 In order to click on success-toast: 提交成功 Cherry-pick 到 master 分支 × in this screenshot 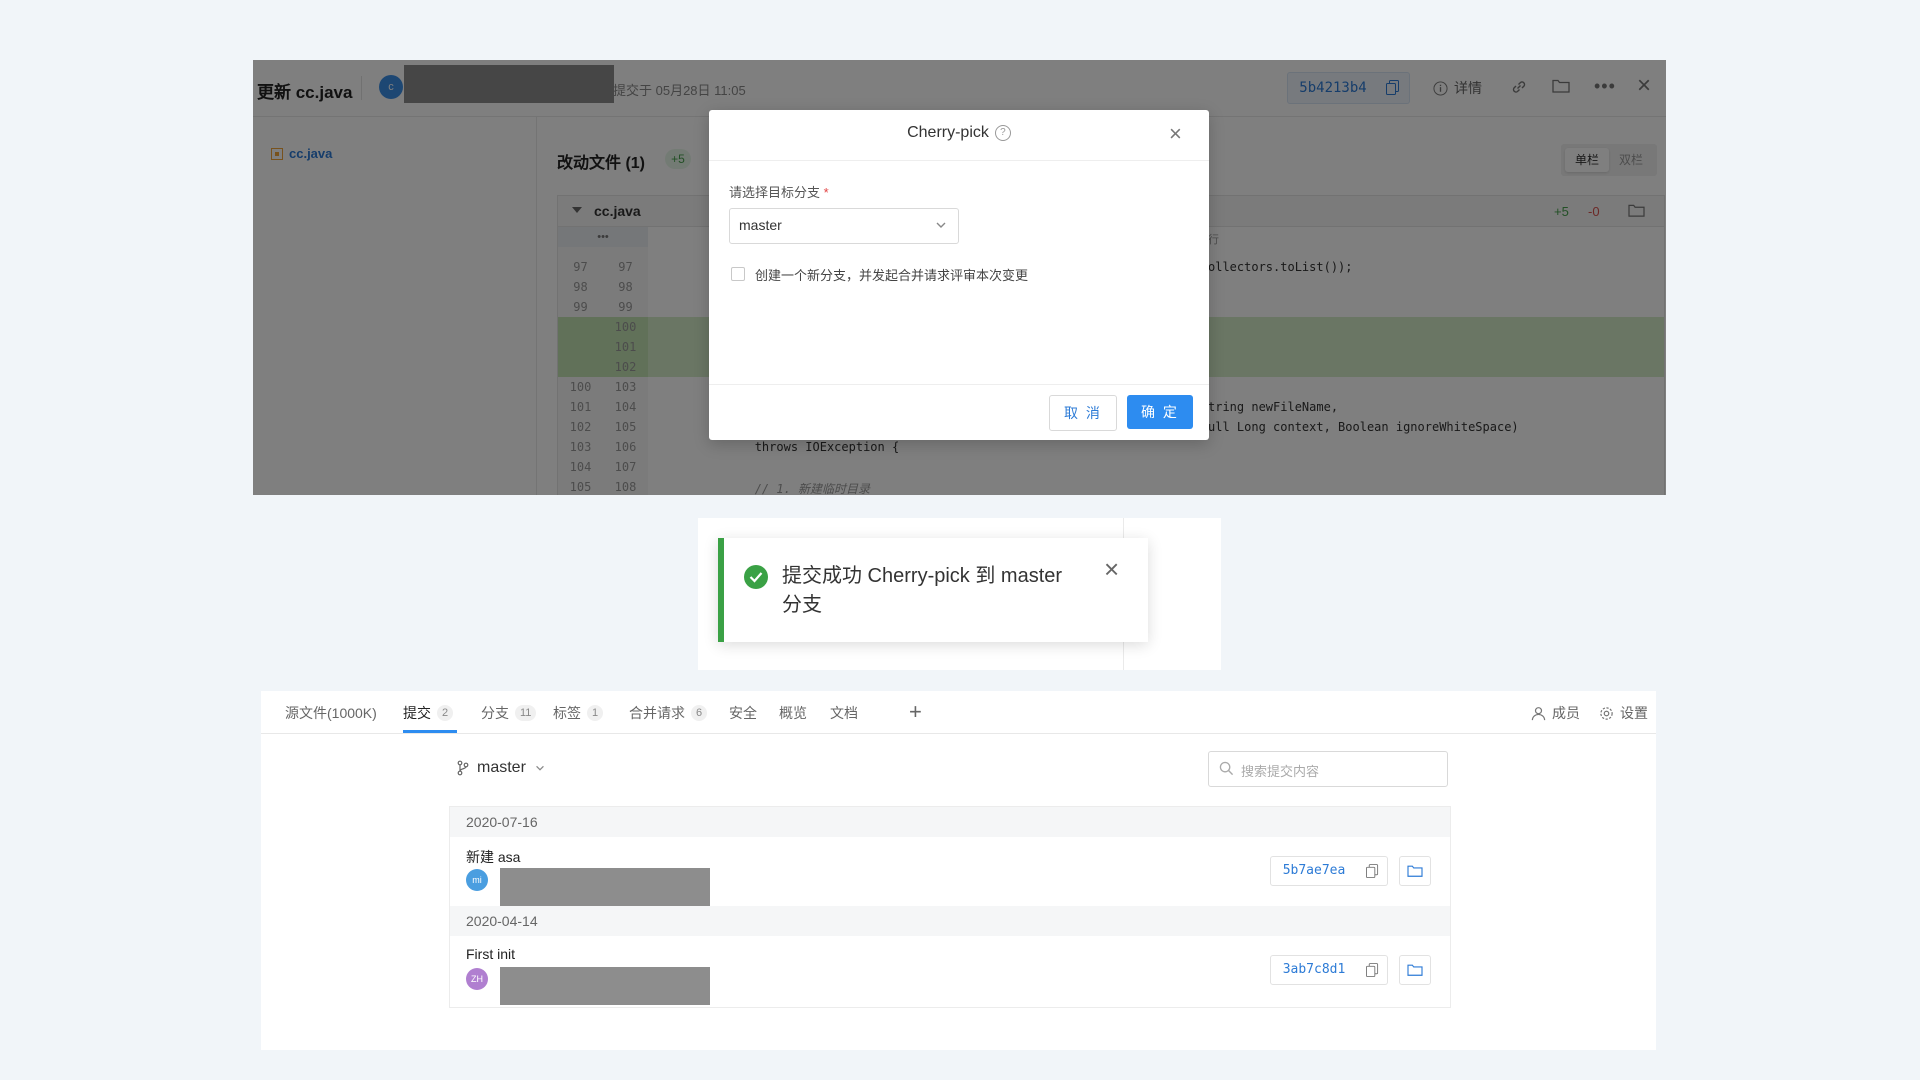, I will do `click(933, 590)`.